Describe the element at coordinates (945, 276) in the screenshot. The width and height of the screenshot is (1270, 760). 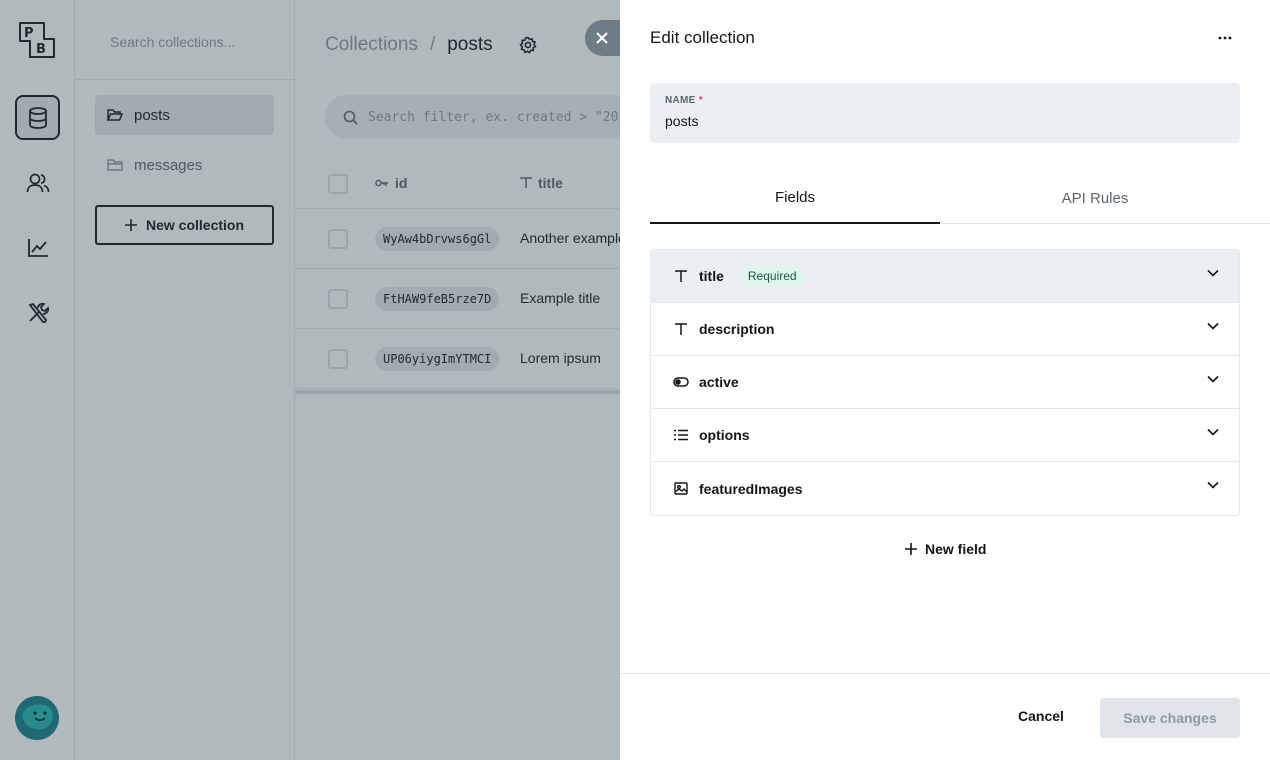
I see `field-row-title: title Required` at that location.